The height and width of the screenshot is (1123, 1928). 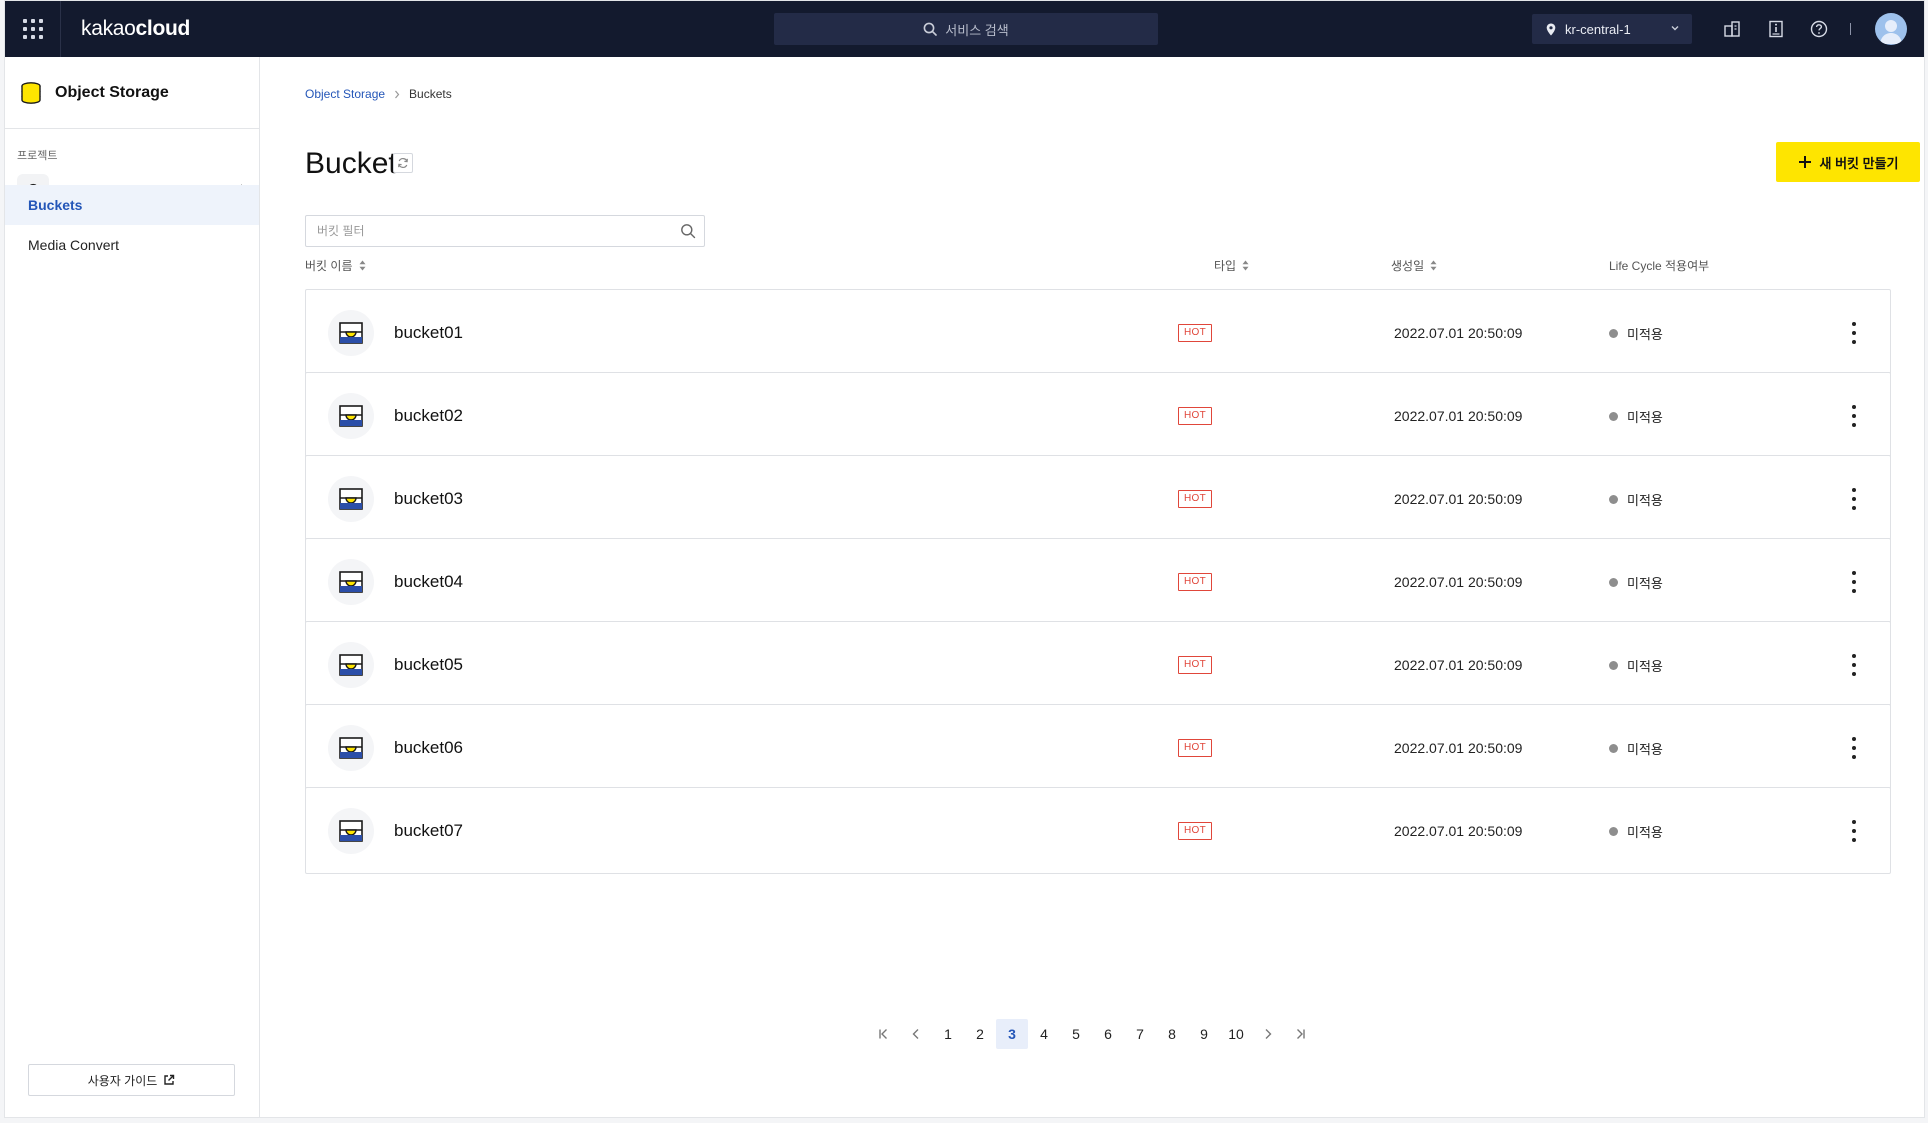 What do you see at coordinates (108, 28) in the screenshot?
I see `brand-logo-light: kakao` at bounding box center [108, 28].